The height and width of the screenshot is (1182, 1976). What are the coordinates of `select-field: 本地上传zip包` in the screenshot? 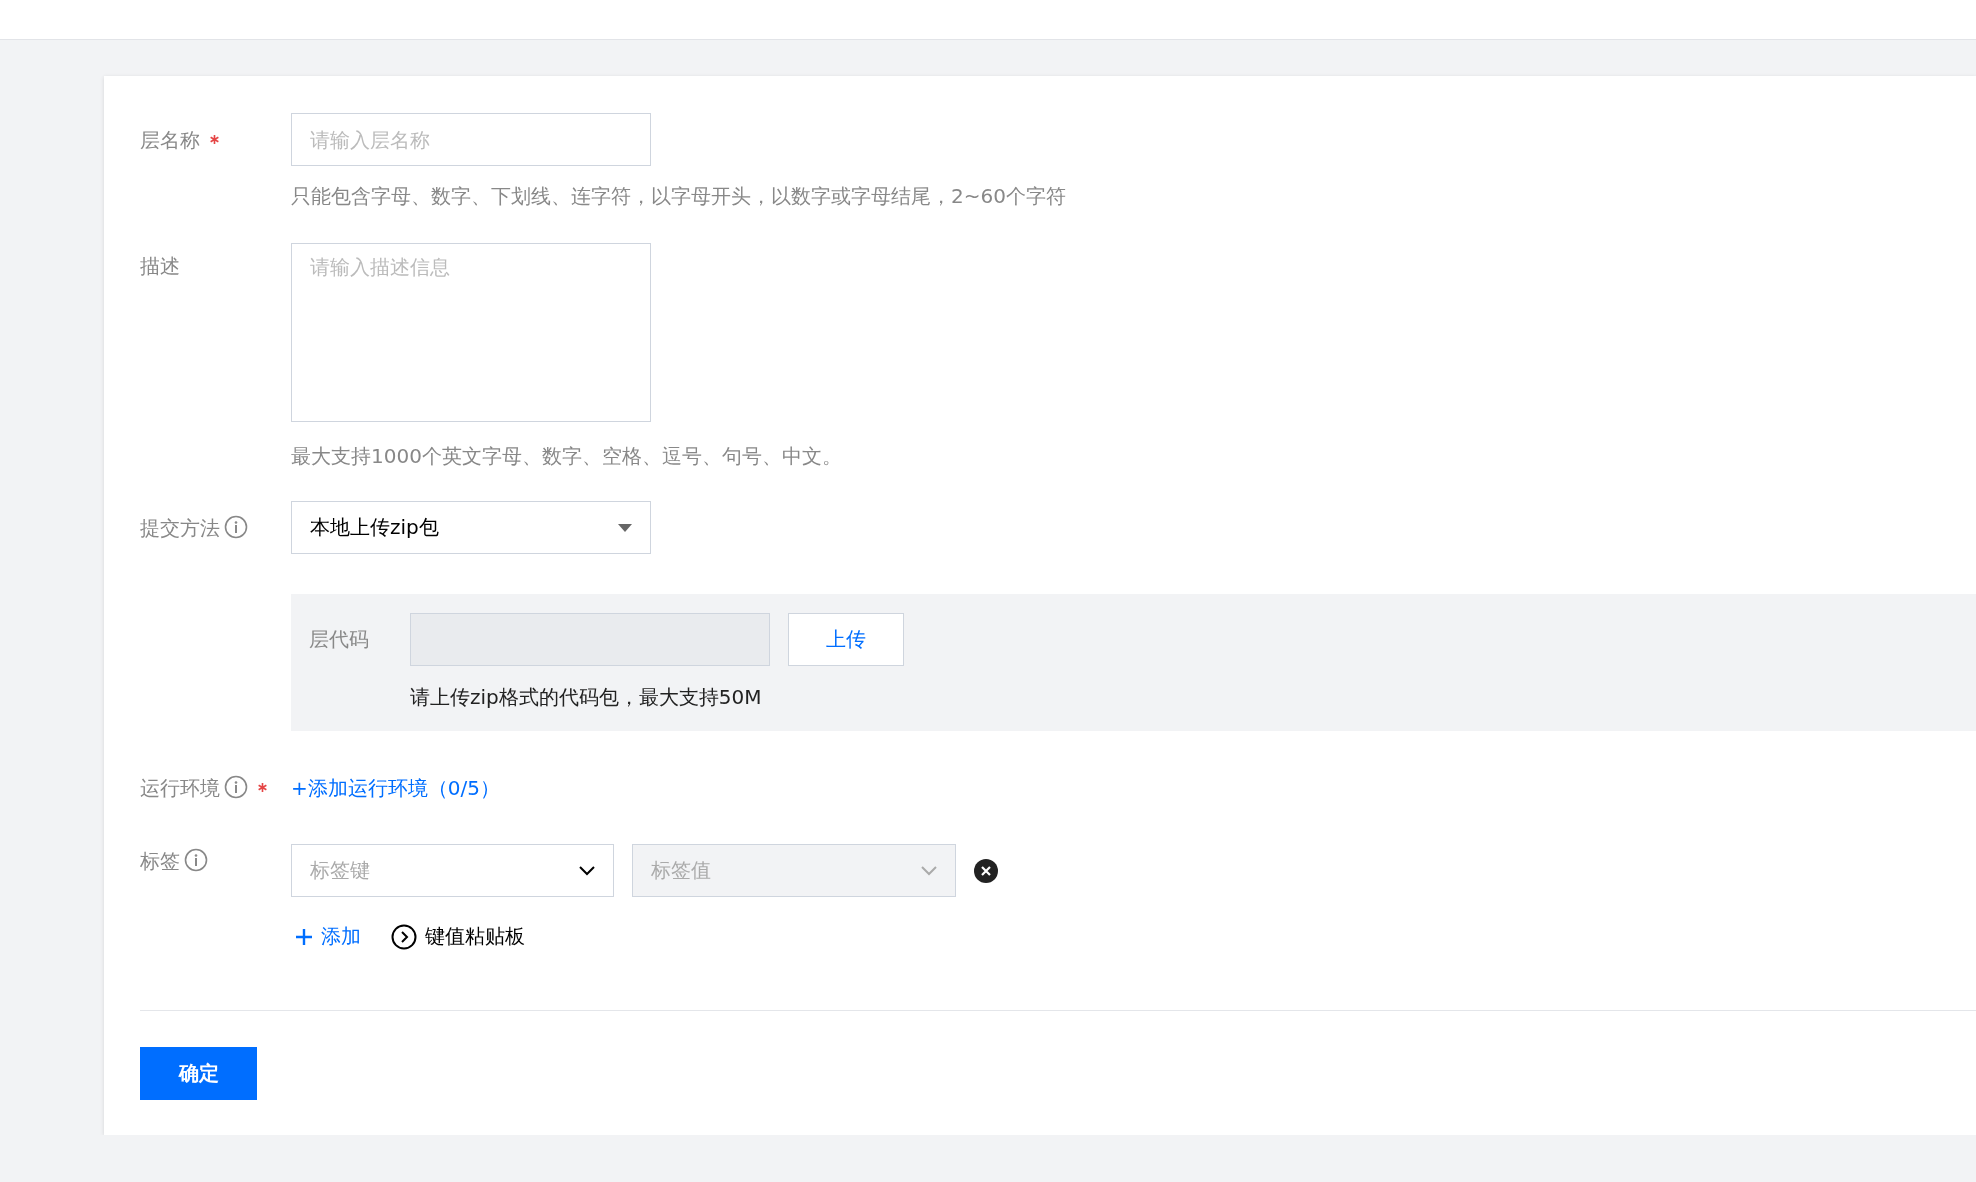 It's located at (471, 527).